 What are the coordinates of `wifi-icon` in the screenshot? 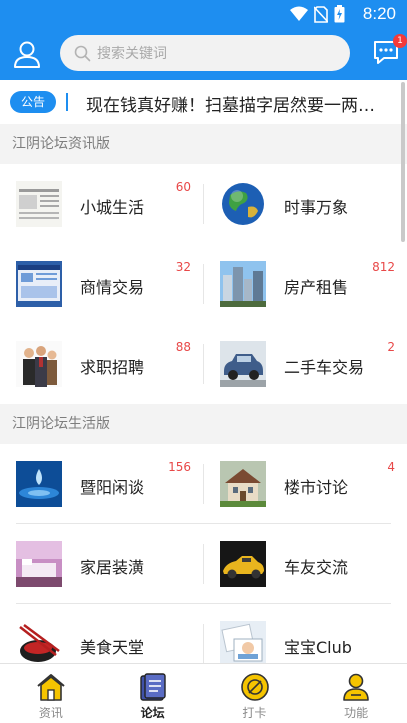 It's located at (299, 13).